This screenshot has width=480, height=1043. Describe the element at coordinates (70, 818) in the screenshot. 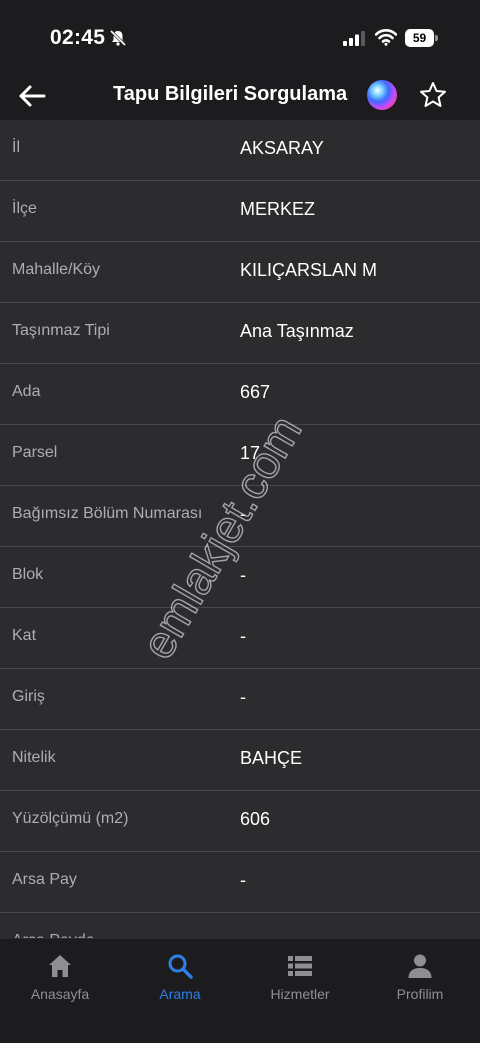

I see `row-label: Yüzölçümü (m2)` at that location.